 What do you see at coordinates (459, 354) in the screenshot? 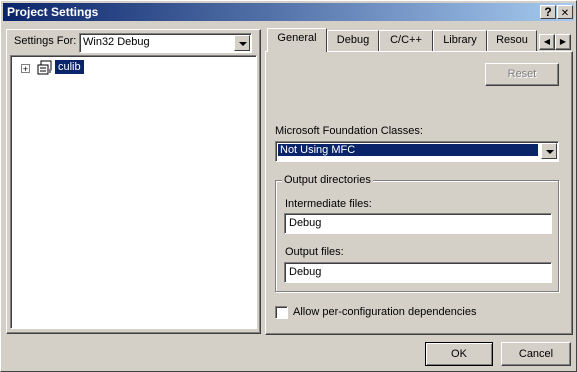
I see `ok-button: OK` at bounding box center [459, 354].